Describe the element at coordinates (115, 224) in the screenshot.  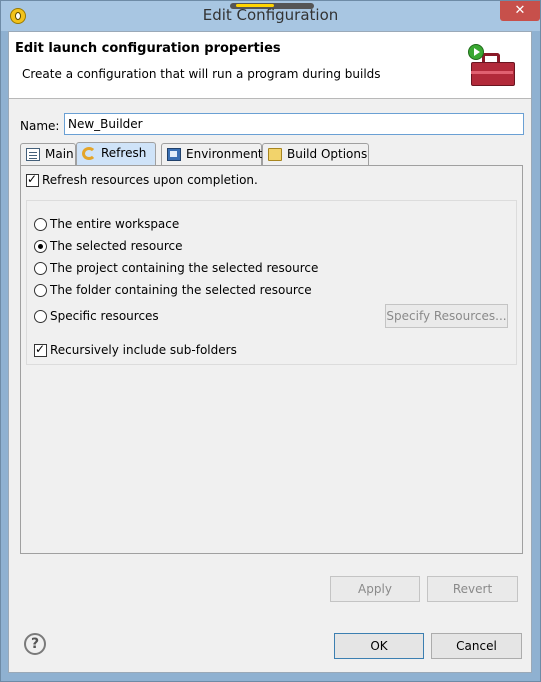
I see `radio-entire-workspace-label: The entire workspace` at that location.